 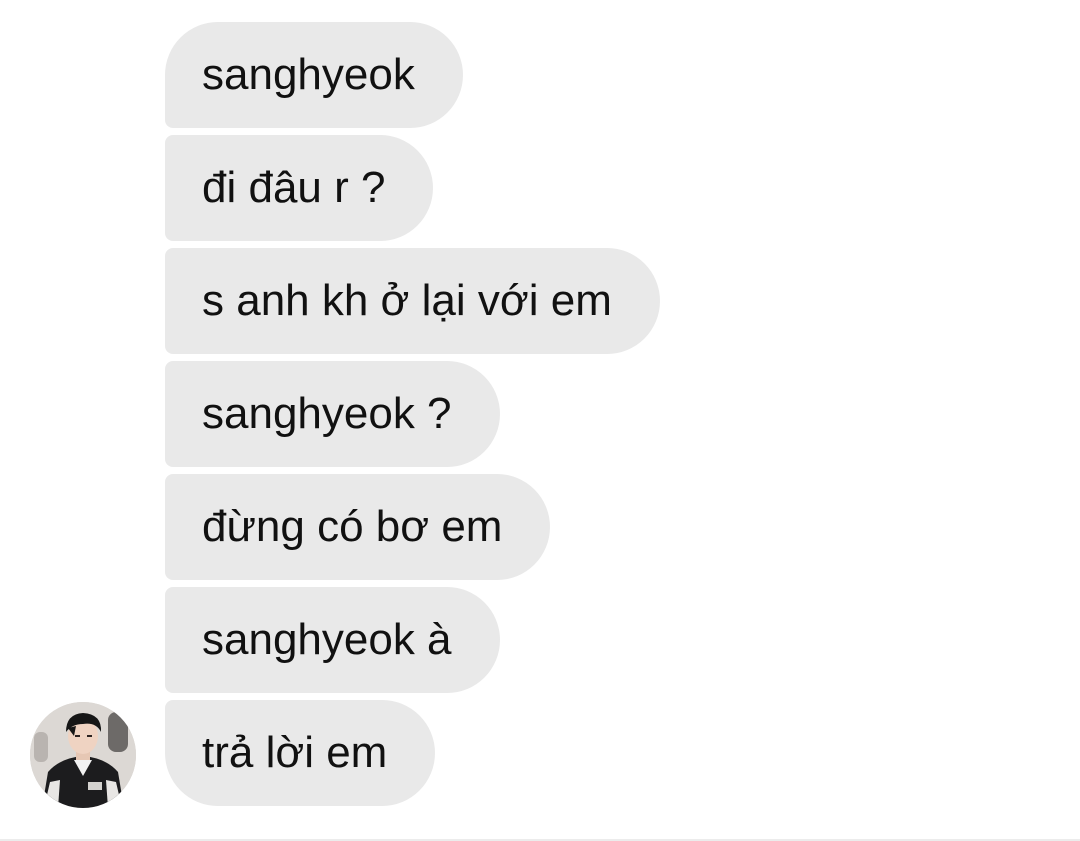 I want to click on message-bubble: s anh kh ở lại với em, so click(x=412, y=301).